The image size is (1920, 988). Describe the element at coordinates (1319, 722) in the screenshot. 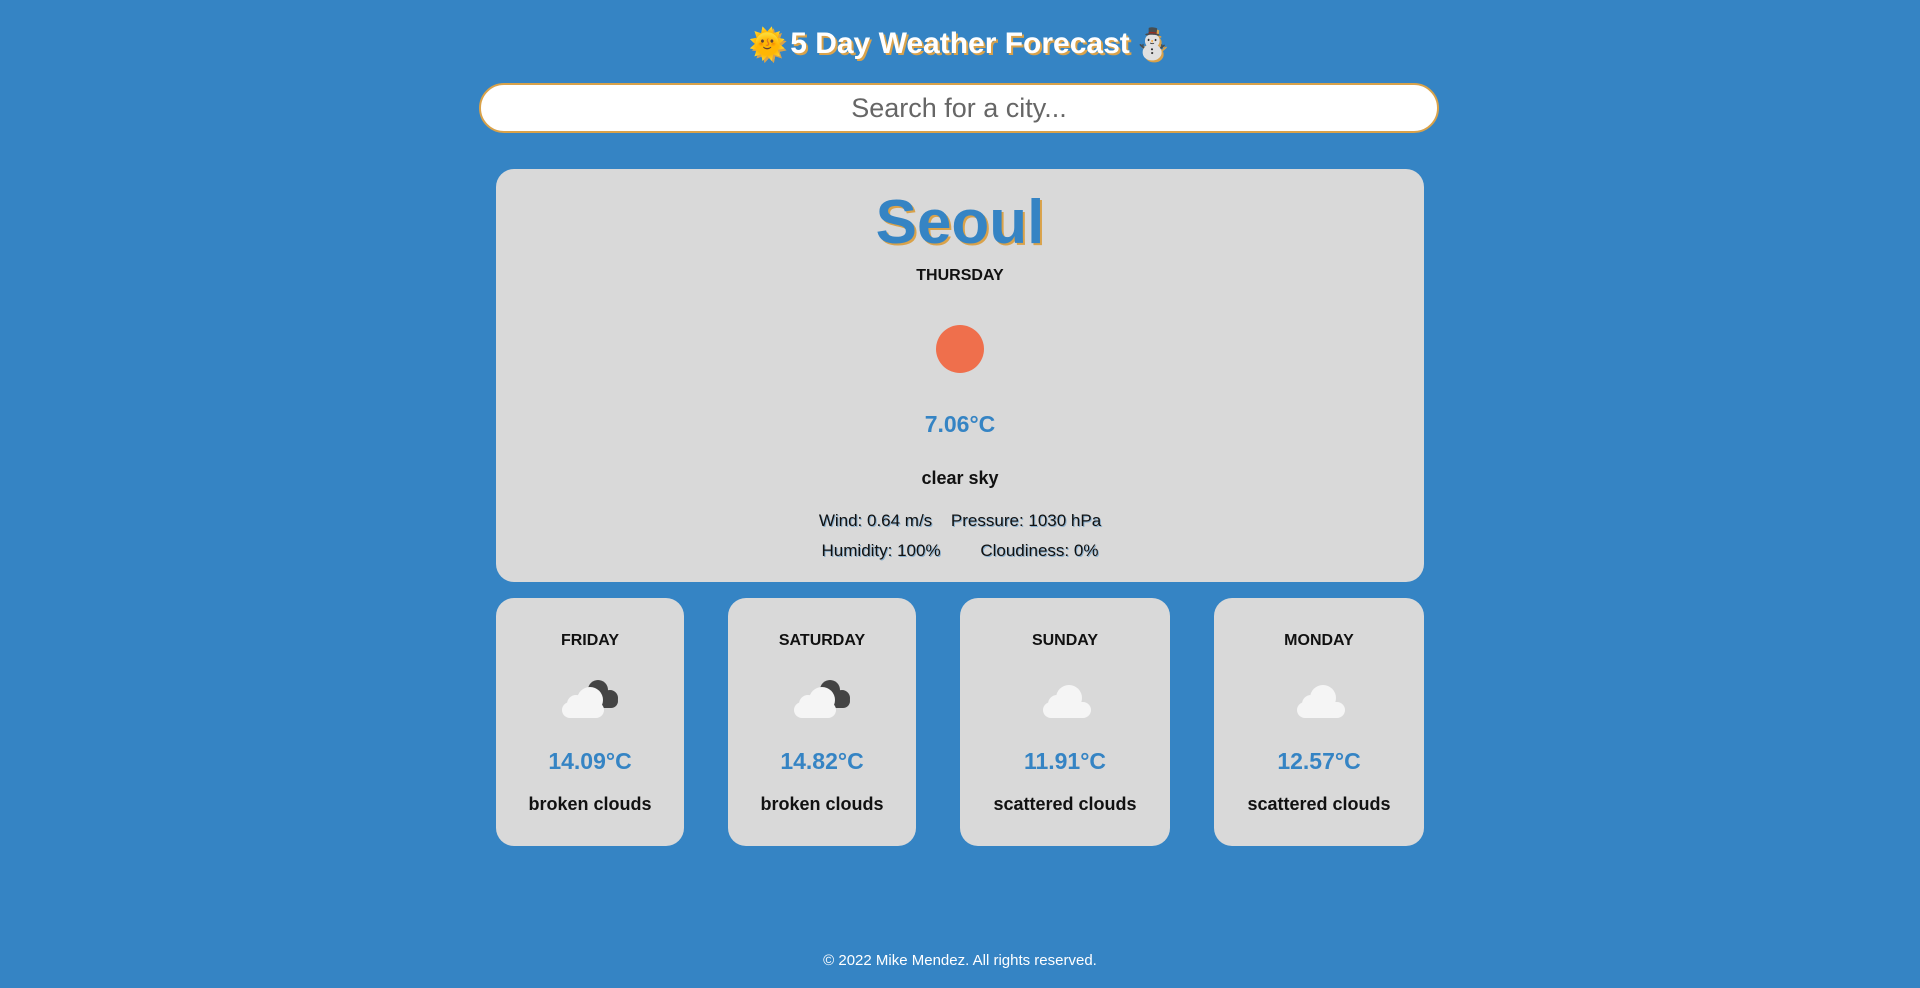

I see `forecast-card-monday: MONDAY 12.57°C scattered clouds` at that location.